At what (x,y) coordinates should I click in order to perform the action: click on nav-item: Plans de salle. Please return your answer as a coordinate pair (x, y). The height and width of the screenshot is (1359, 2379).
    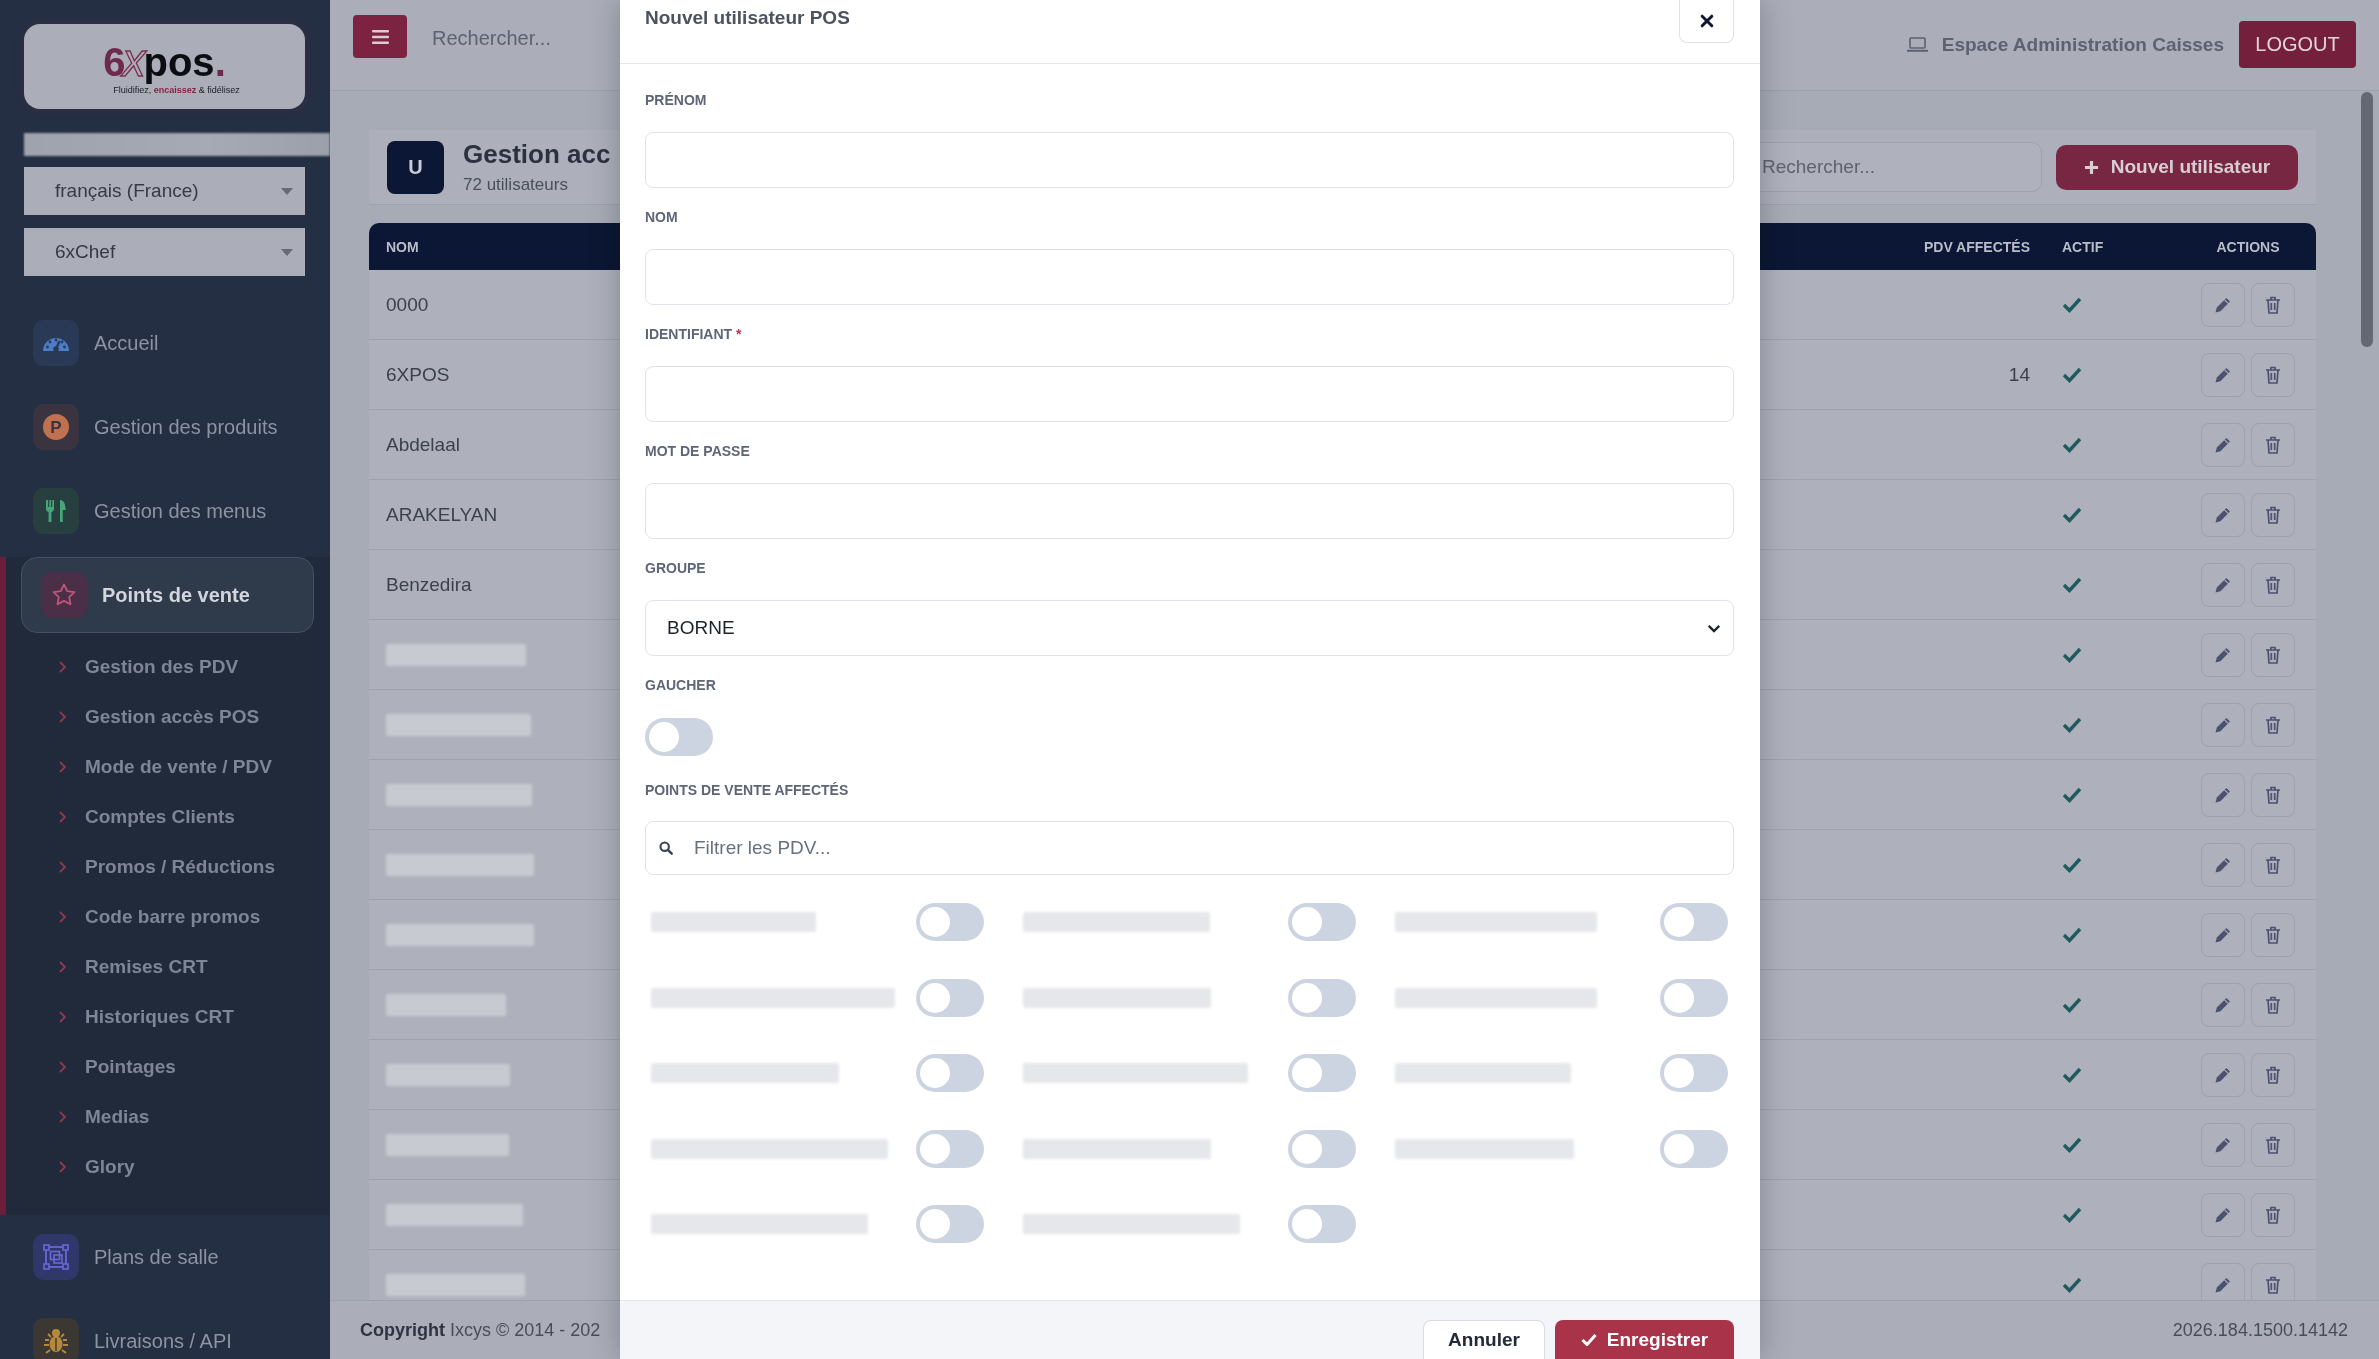
    Looking at the image, I should click on (165, 1257).